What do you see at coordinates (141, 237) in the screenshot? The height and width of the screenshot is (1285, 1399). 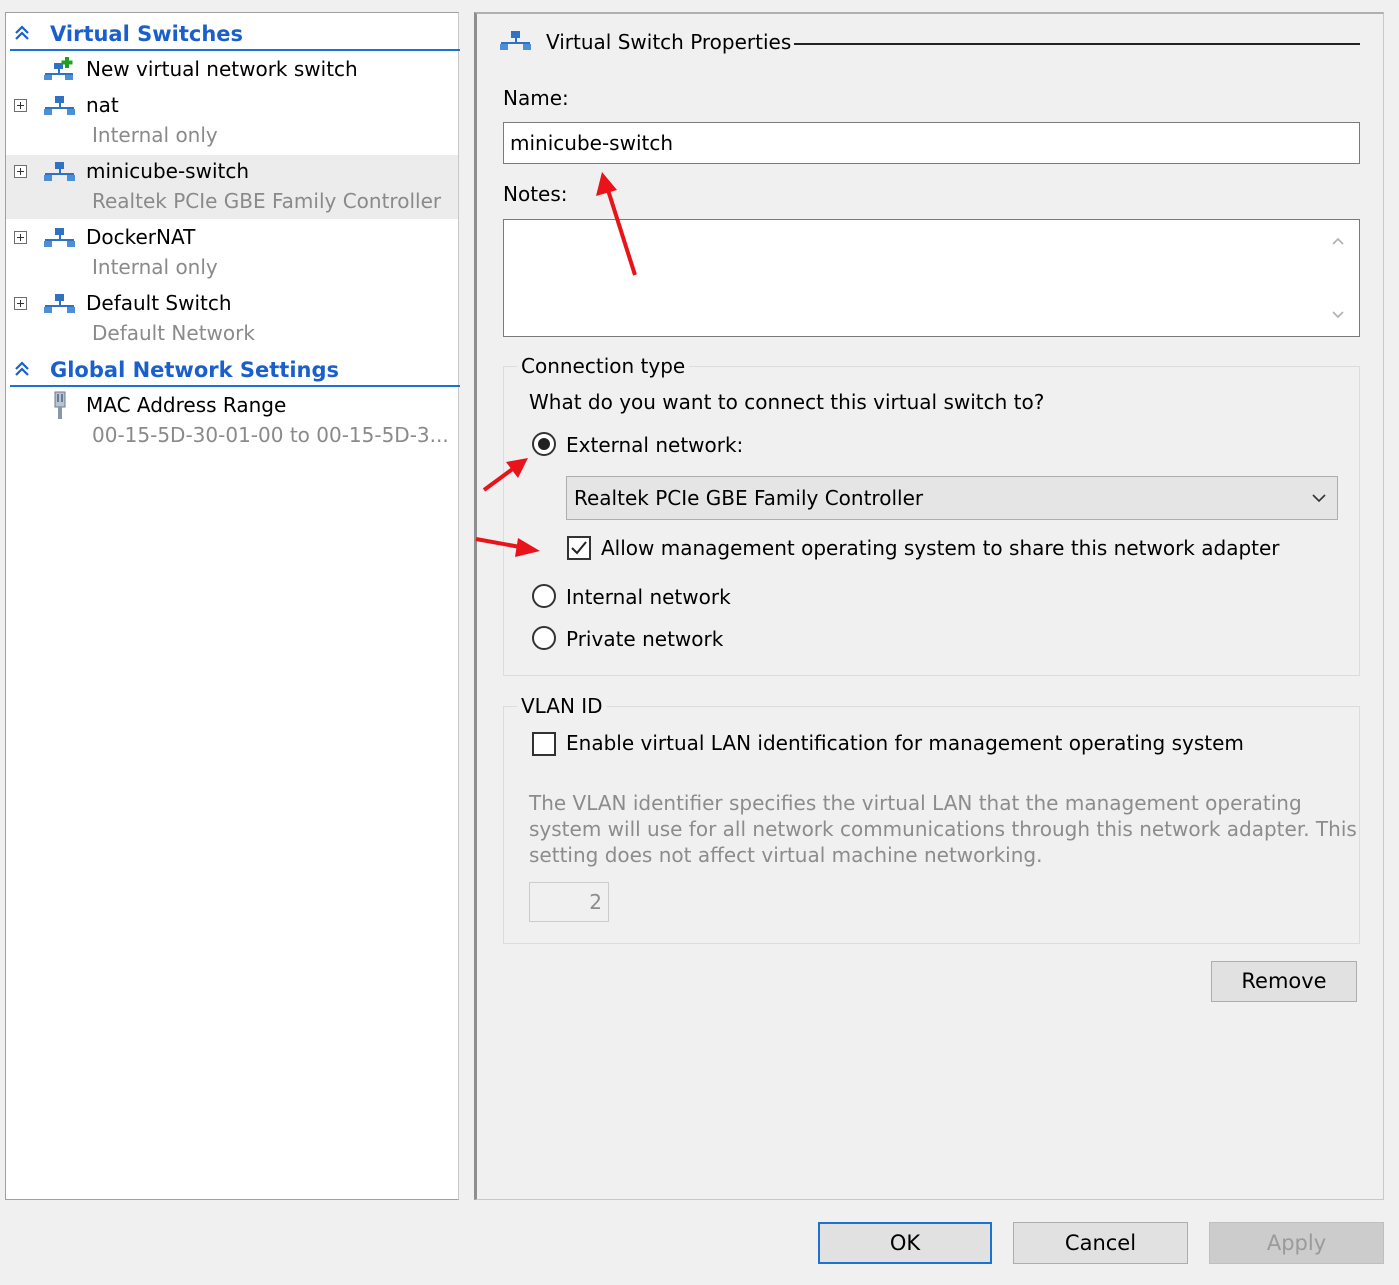 I see `switch-name: DockerNAT` at bounding box center [141, 237].